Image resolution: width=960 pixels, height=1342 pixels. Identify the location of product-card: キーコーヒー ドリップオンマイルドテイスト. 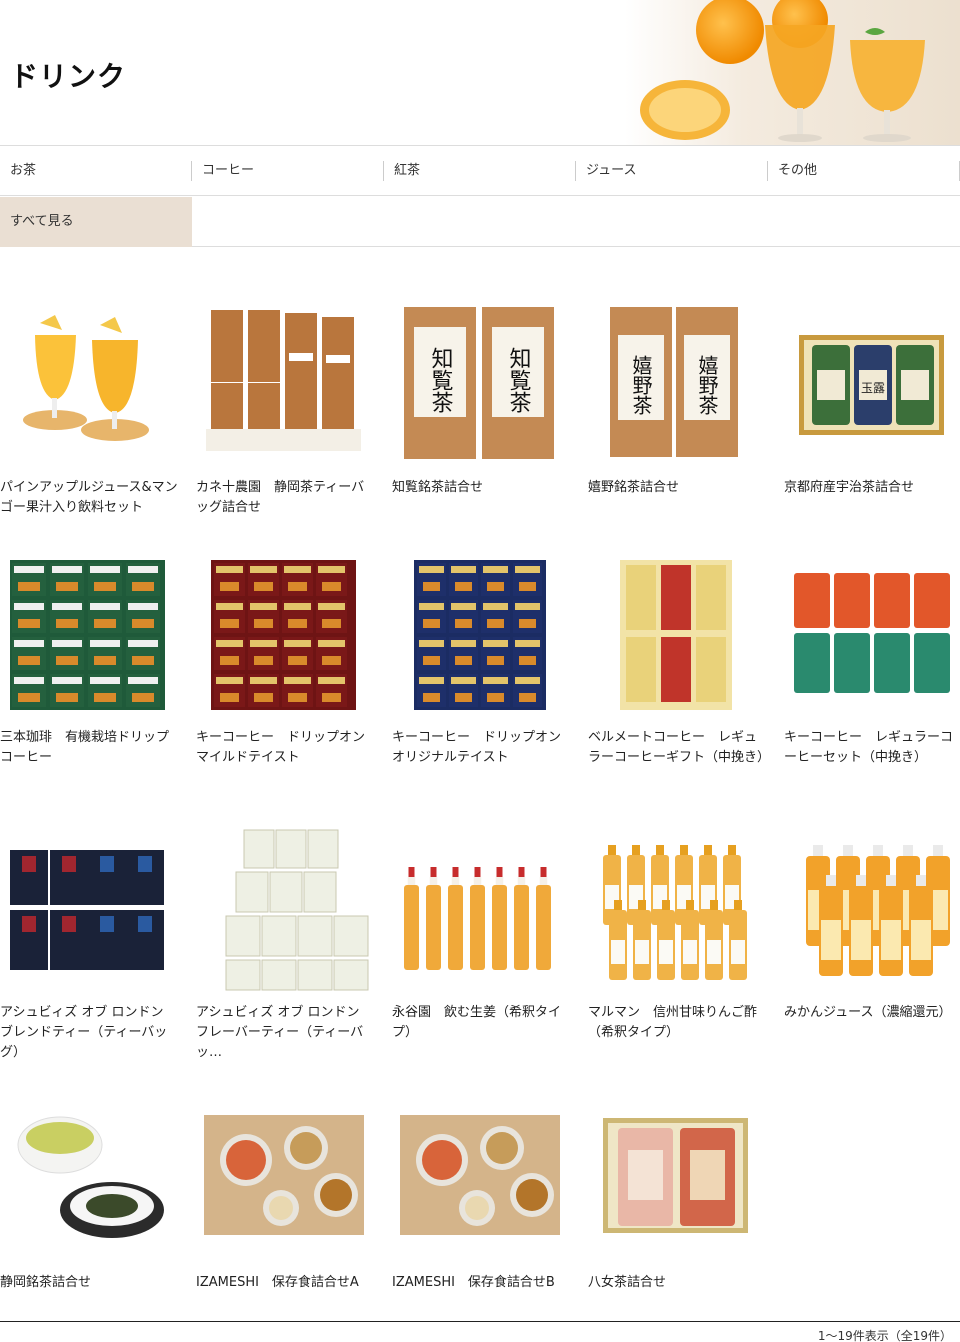
(286, 656).